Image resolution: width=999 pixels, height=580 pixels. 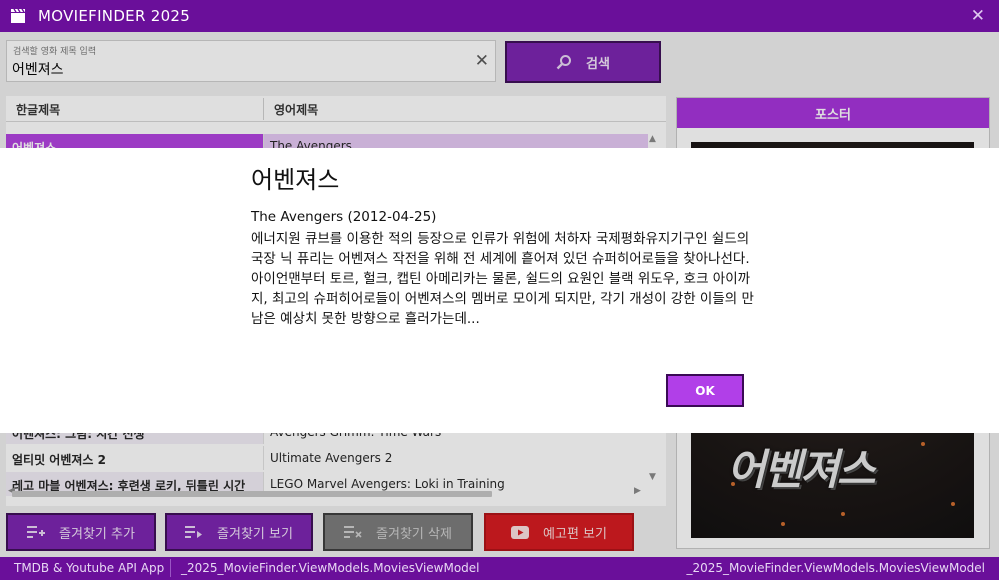 I want to click on title-bar: MOVIEFINDER 2025 ✕, so click(x=499, y=16).